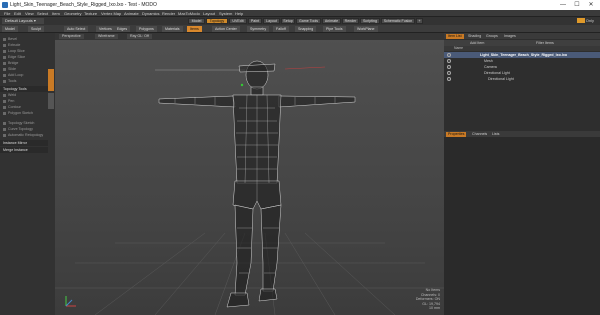  I want to click on menu-help: Help, so click(239, 13).